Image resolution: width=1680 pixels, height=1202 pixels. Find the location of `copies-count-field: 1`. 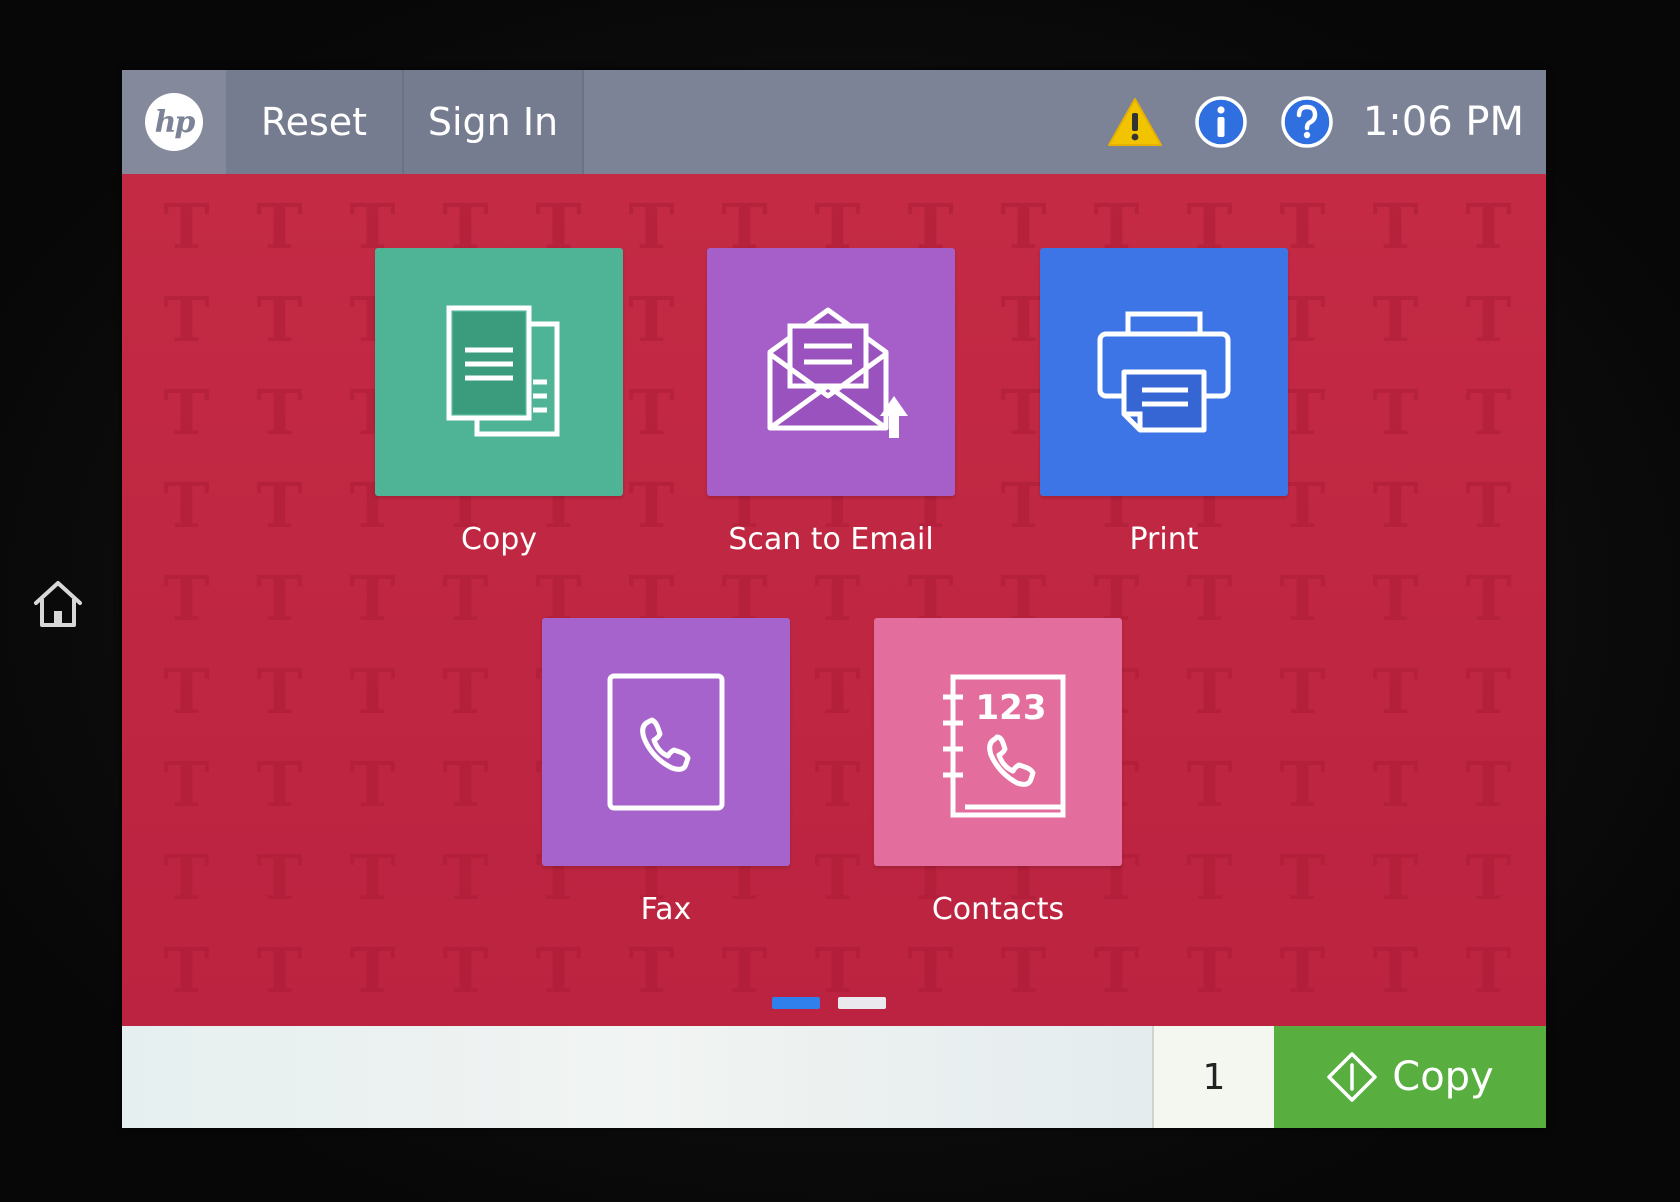

copies-count-field: 1 is located at coordinates (1213, 1077).